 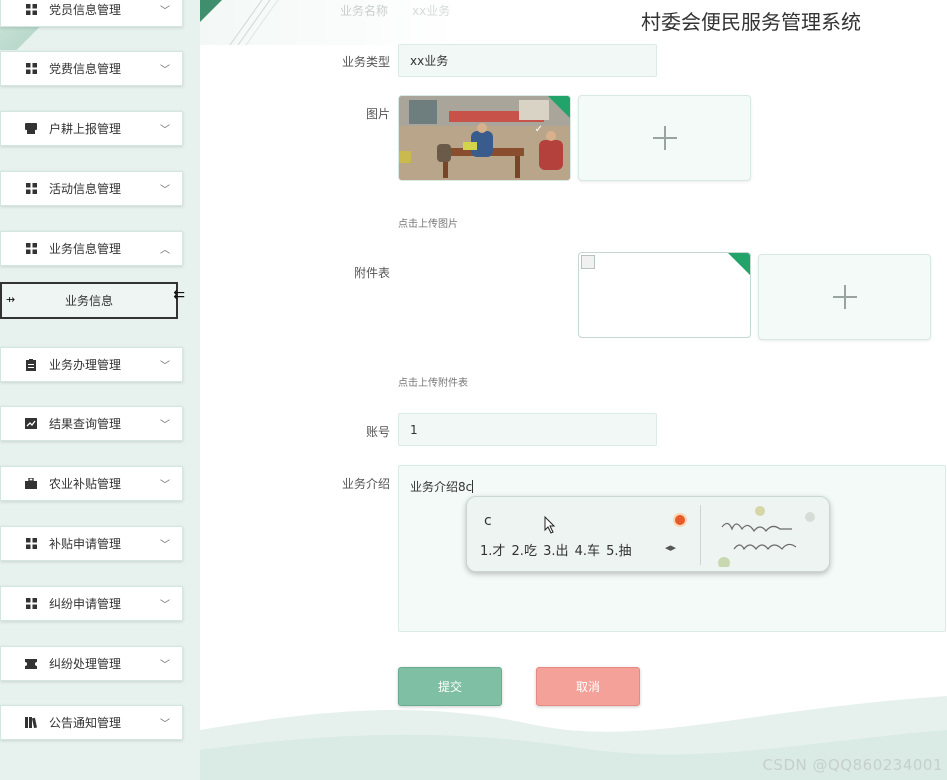 I want to click on ime-candidates: 1.才 2.吃 3.出 4.车 5.抽, so click(x=556, y=549).